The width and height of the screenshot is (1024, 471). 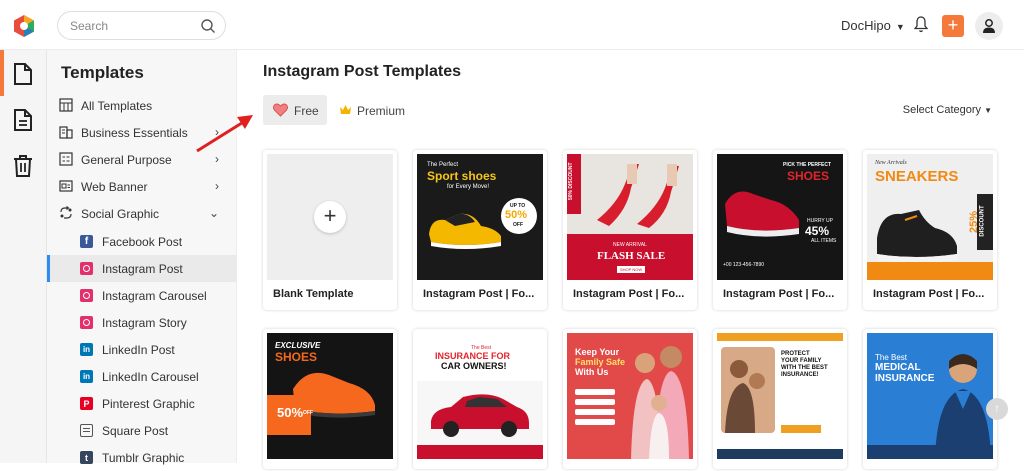 I want to click on create-button: +, so click(x=953, y=26).